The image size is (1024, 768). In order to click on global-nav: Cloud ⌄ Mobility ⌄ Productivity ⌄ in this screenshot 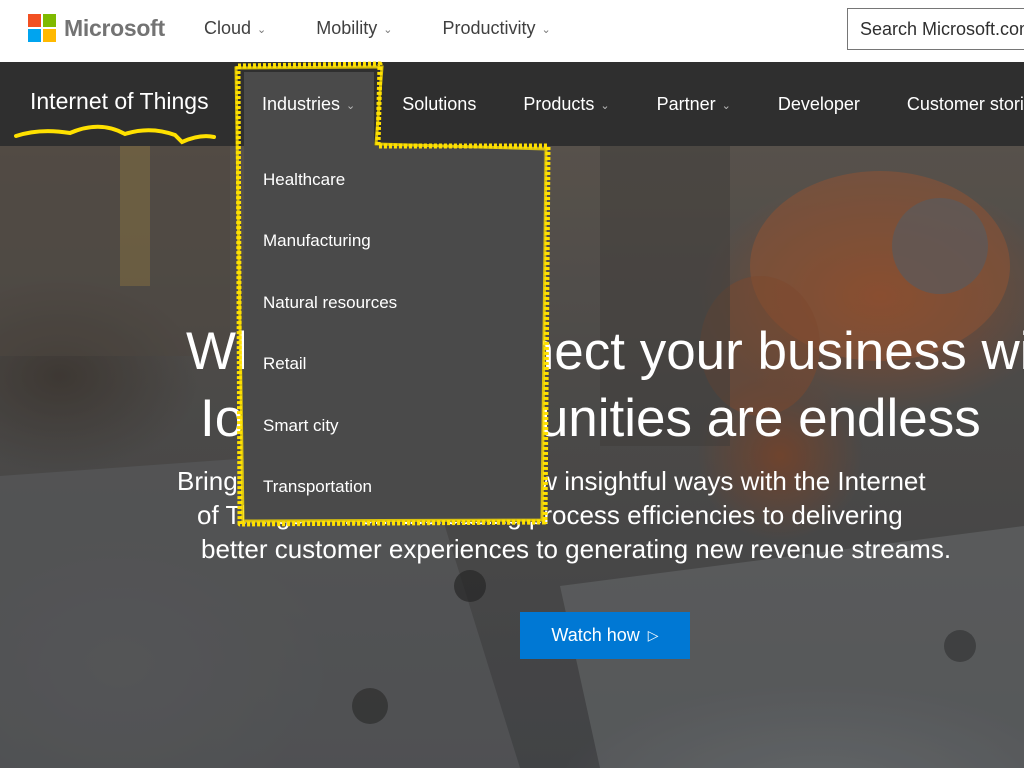, I will do `click(402, 28)`.